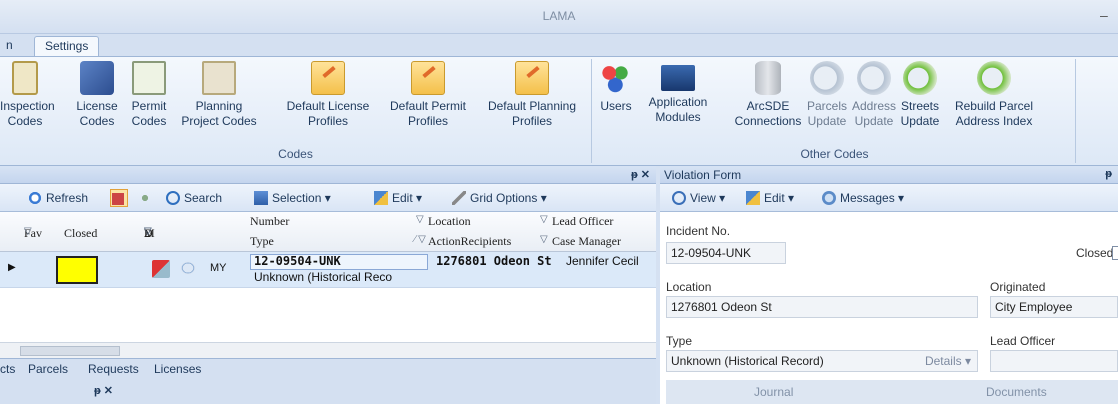 The image size is (1118, 404). I want to click on certificate-icon, so click(149, 78).